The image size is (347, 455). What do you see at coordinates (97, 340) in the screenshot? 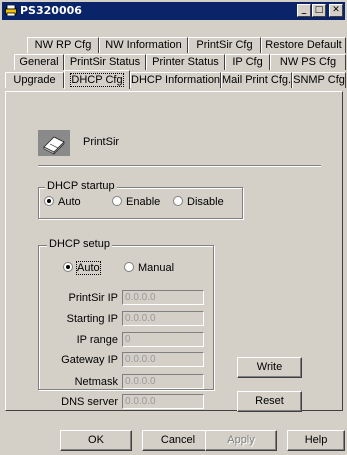
I see `ip-range-label: IP range` at bounding box center [97, 340].